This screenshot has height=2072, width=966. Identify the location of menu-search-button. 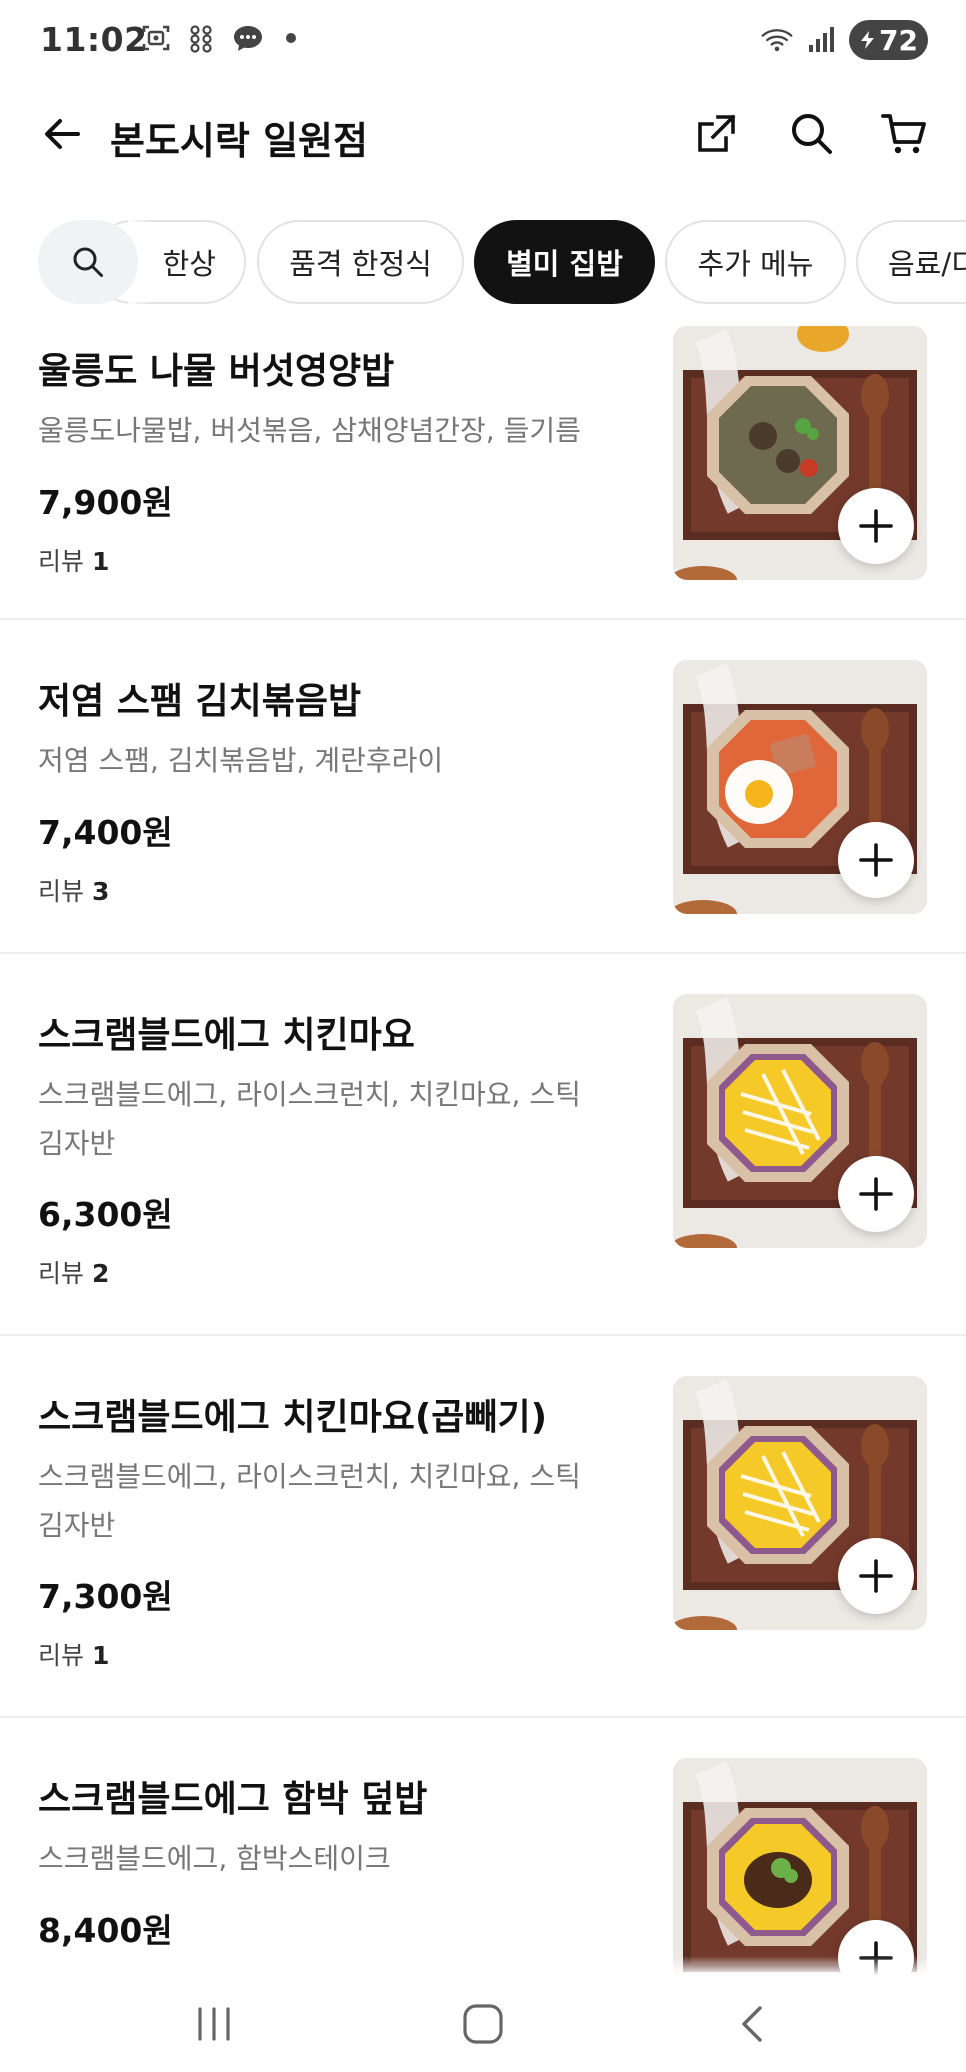
(88, 262).